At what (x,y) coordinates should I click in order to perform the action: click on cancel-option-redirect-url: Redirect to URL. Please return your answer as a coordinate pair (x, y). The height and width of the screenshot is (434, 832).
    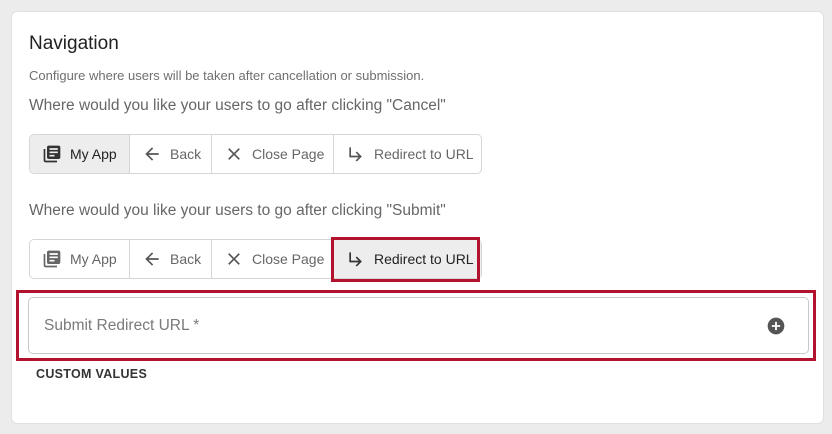
    Looking at the image, I should click on (407, 154).